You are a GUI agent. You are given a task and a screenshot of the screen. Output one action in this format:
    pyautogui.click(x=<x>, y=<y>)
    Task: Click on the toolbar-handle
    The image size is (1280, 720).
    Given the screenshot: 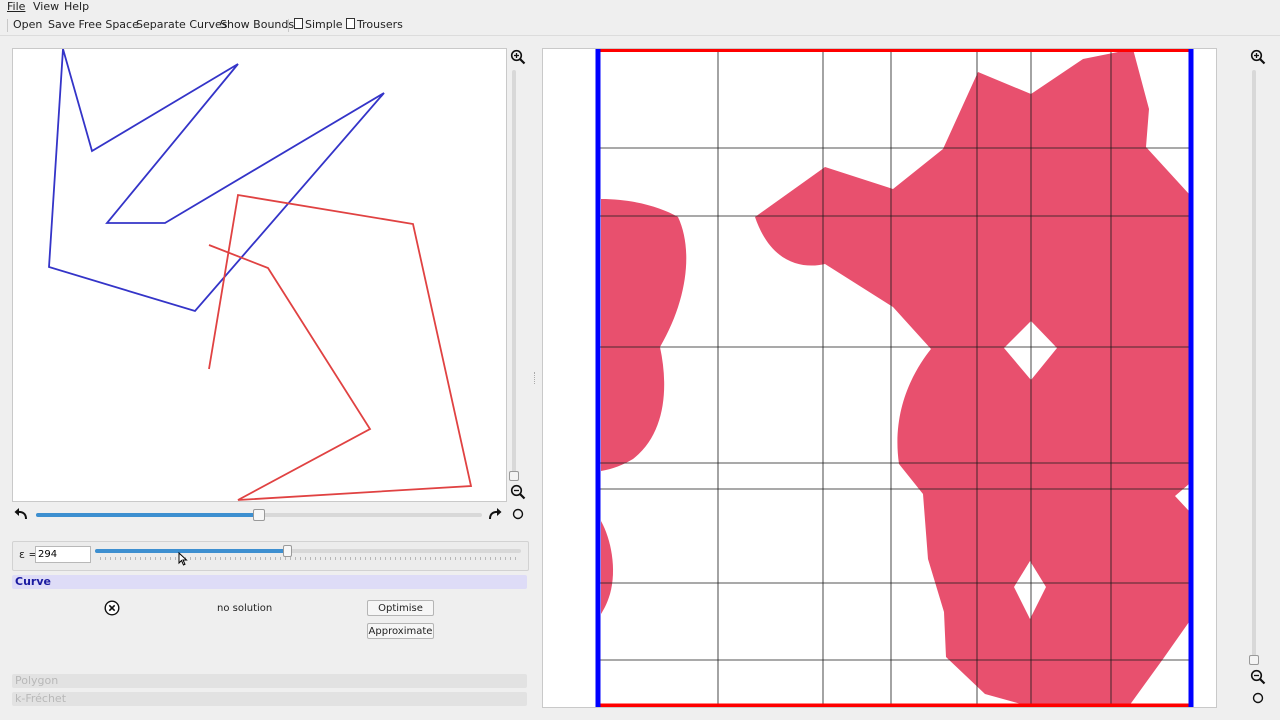 What is the action you would take?
    pyautogui.click(x=7, y=25)
    